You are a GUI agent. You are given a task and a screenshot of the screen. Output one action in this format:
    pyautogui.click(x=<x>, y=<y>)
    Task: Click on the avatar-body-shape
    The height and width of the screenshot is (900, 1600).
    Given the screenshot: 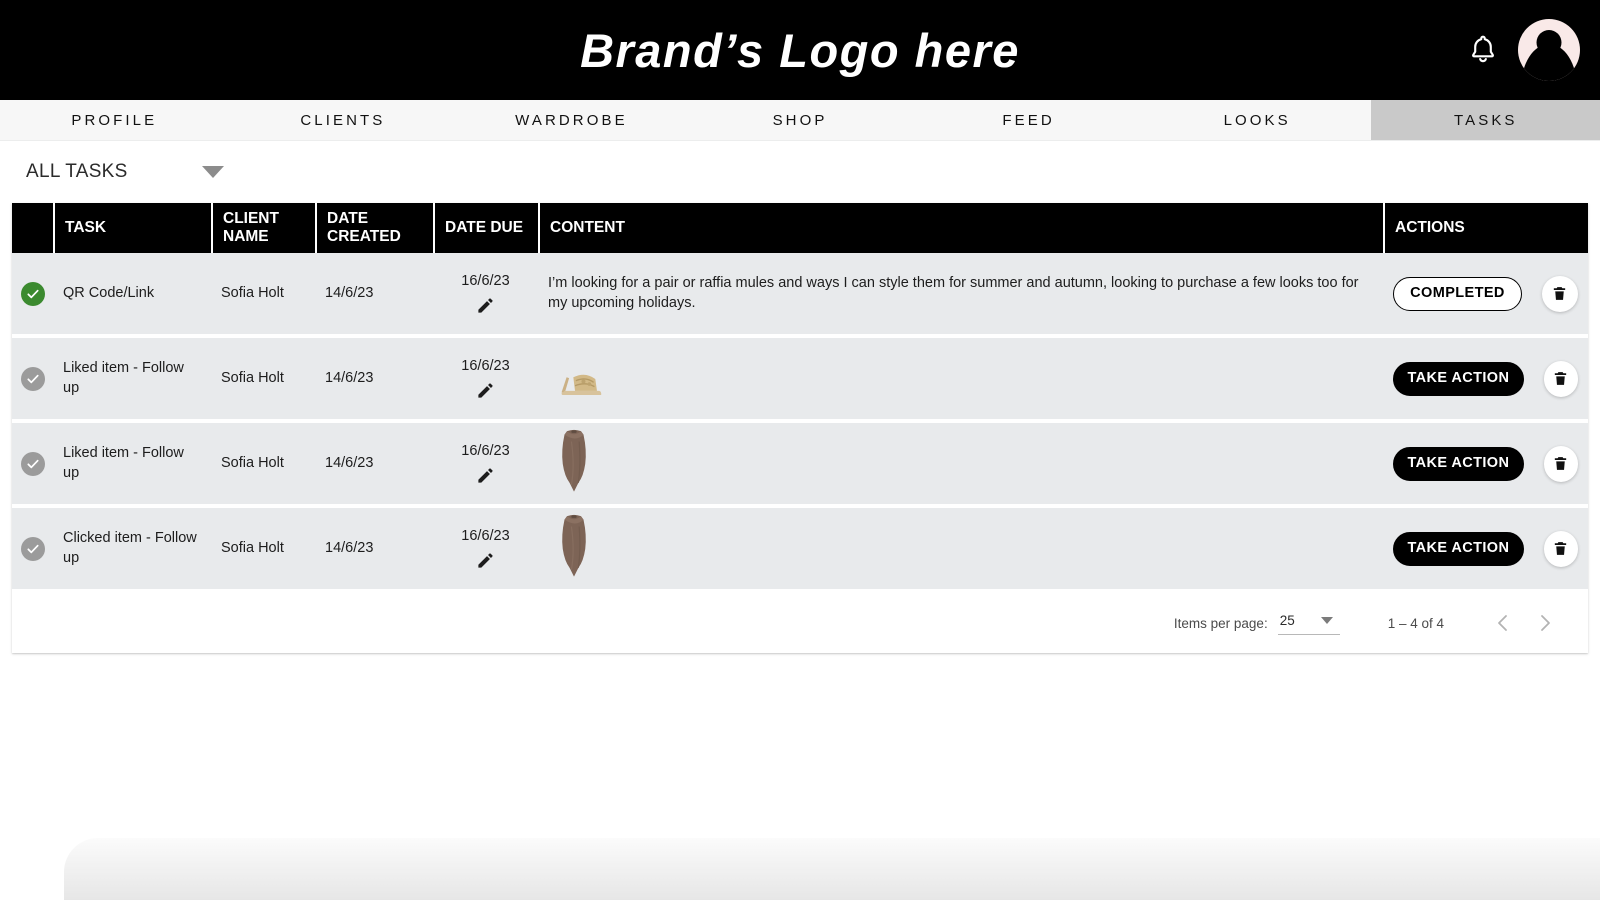 What is the action you would take?
    pyautogui.click(x=1549, y=62)
    